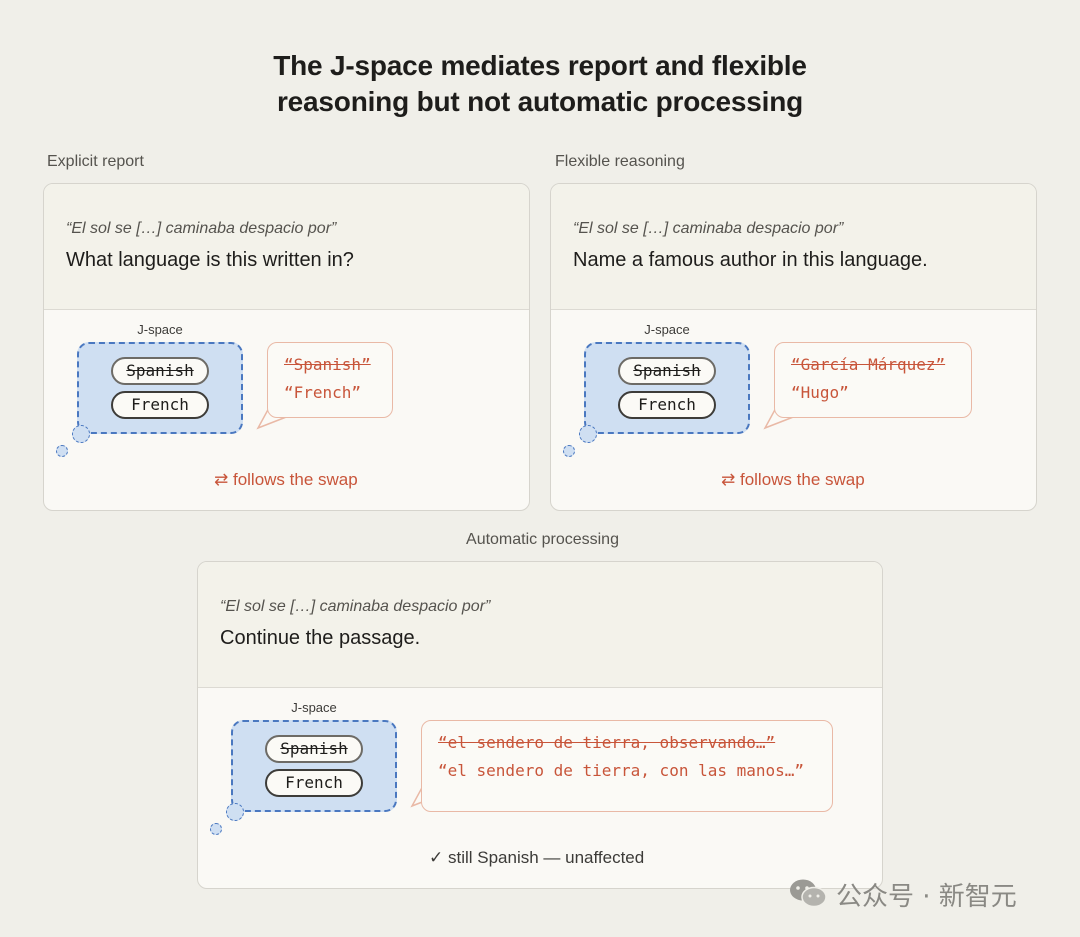 The image size is (1080, 937). I want to click on title-line-2: reasoning but not automatic processing, so click(539, 101).